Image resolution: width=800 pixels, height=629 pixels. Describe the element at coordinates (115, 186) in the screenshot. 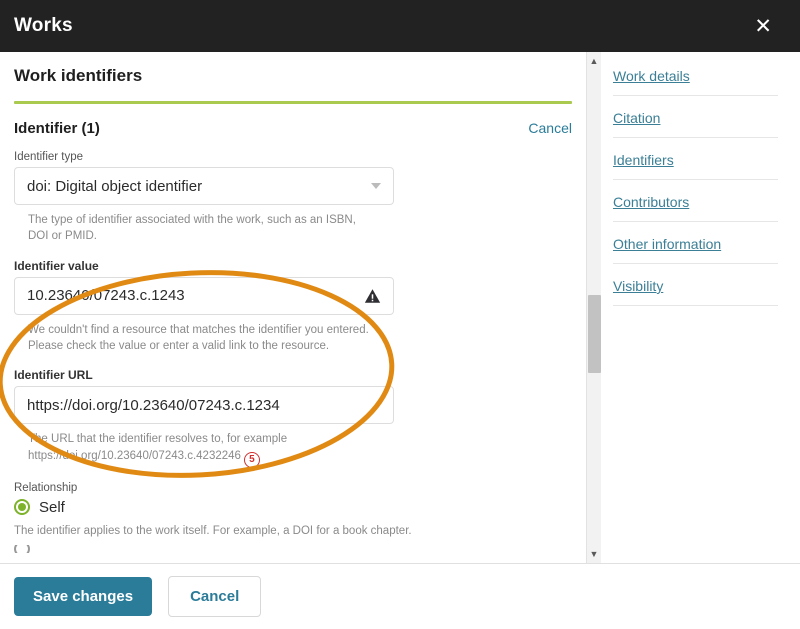

I see `identifier-type-value: doi: Digital object identifier` at that location.